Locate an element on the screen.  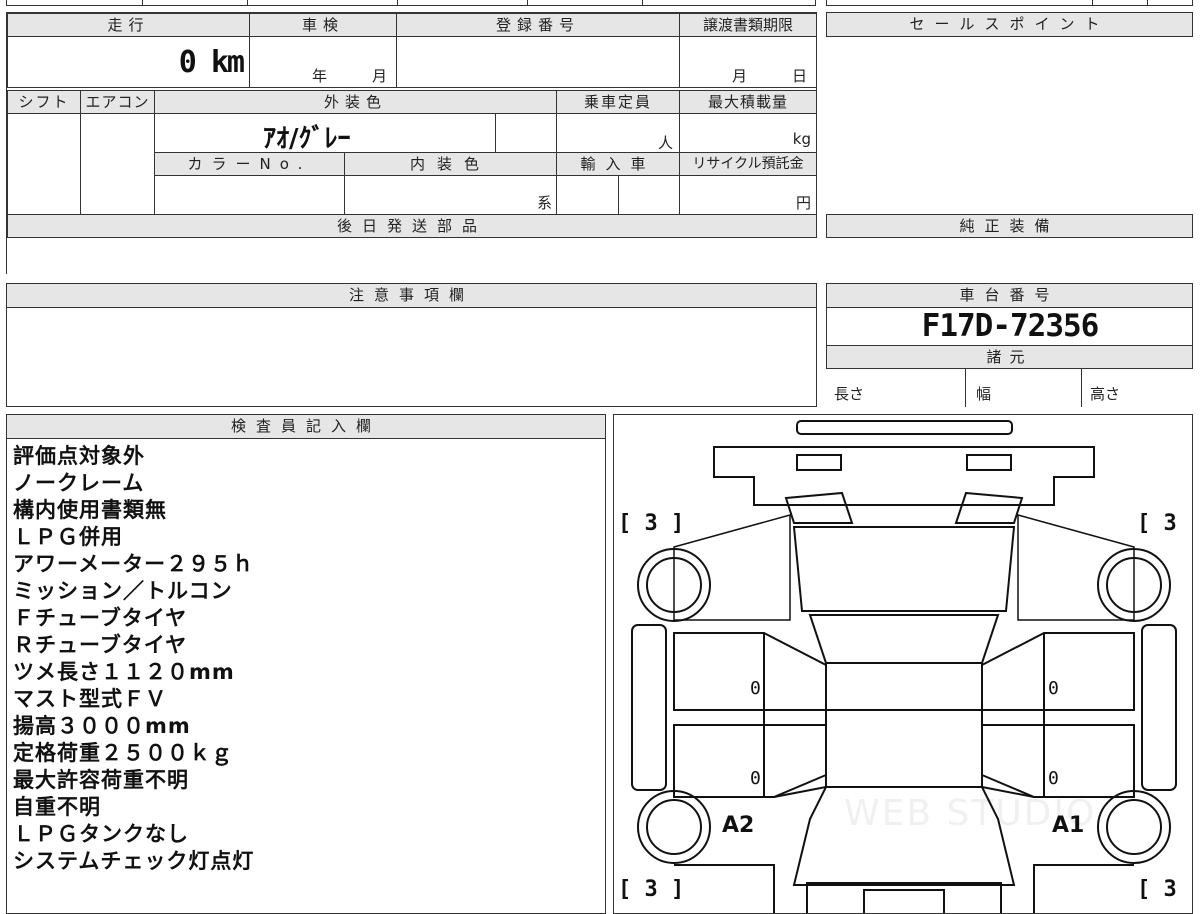
notes-panel: 注意事項欄 is located at coordinates (411, 345).